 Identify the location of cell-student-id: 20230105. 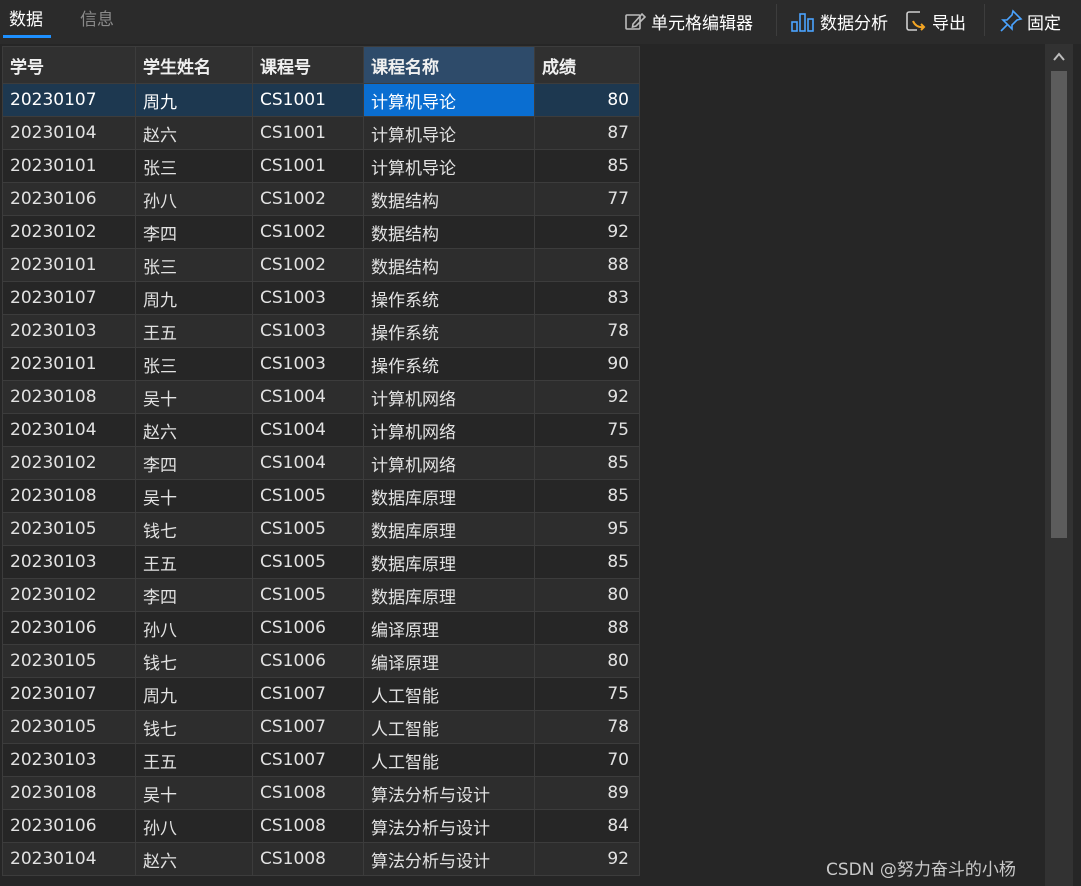
(69, 661).